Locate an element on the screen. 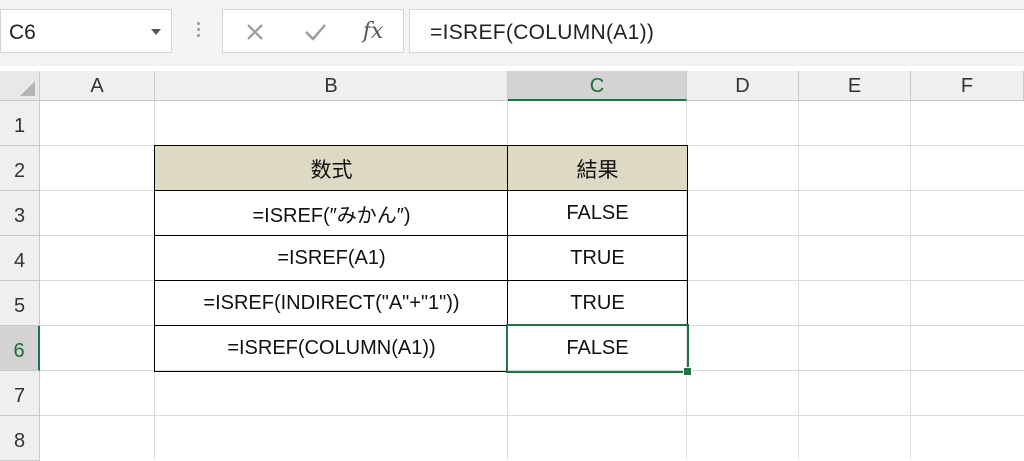 This screenshot has height=461, width=1024. cell-b6: =ISREF(COLUMN(A1)) is located at coordinates (331, 348).